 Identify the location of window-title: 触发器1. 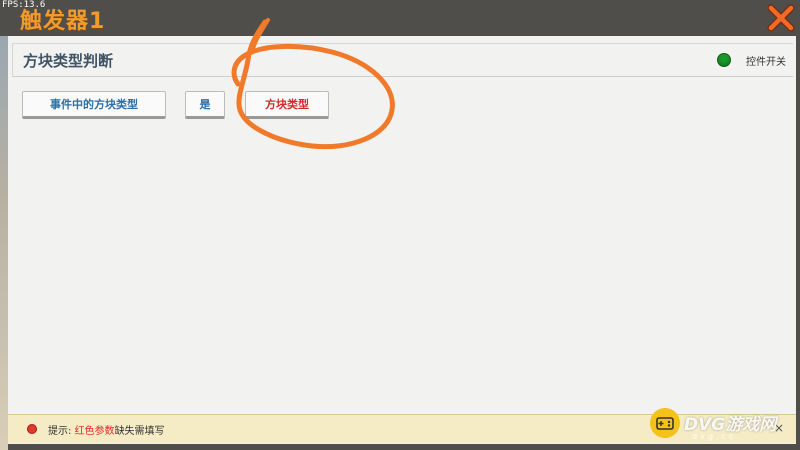
(63, 21).